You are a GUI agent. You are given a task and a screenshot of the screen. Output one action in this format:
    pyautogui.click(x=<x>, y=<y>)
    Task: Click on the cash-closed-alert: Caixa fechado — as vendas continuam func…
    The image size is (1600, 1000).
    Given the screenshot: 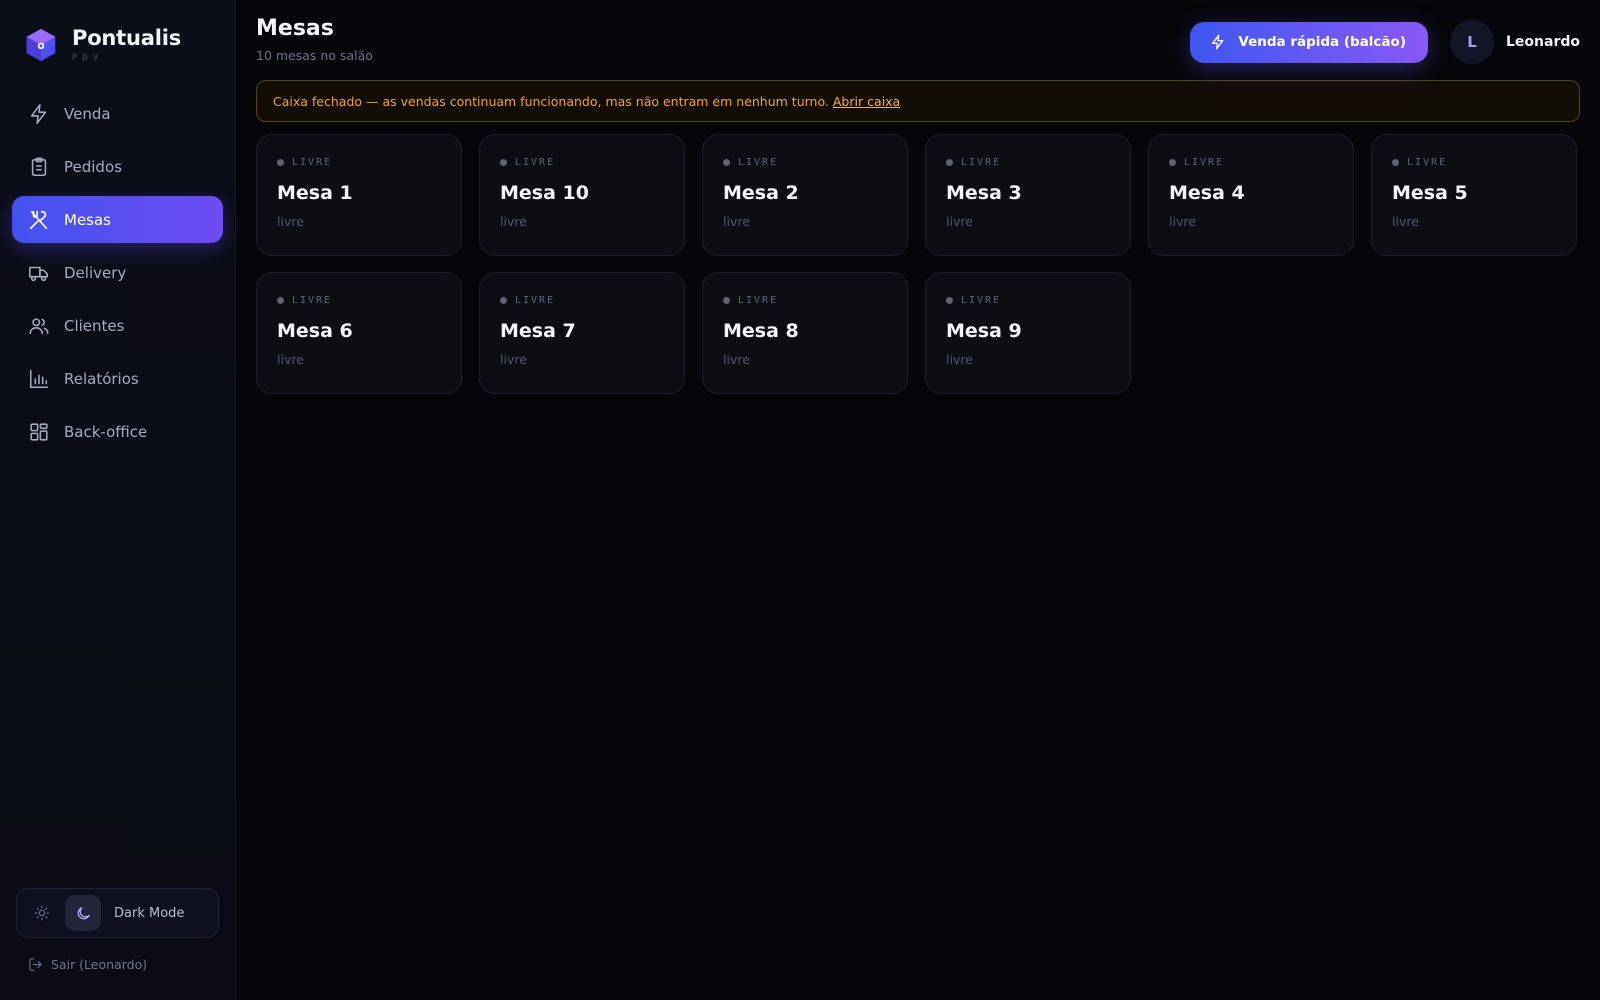 What is the action you would take?
    pyautogui.click(x=918, y=101)
    